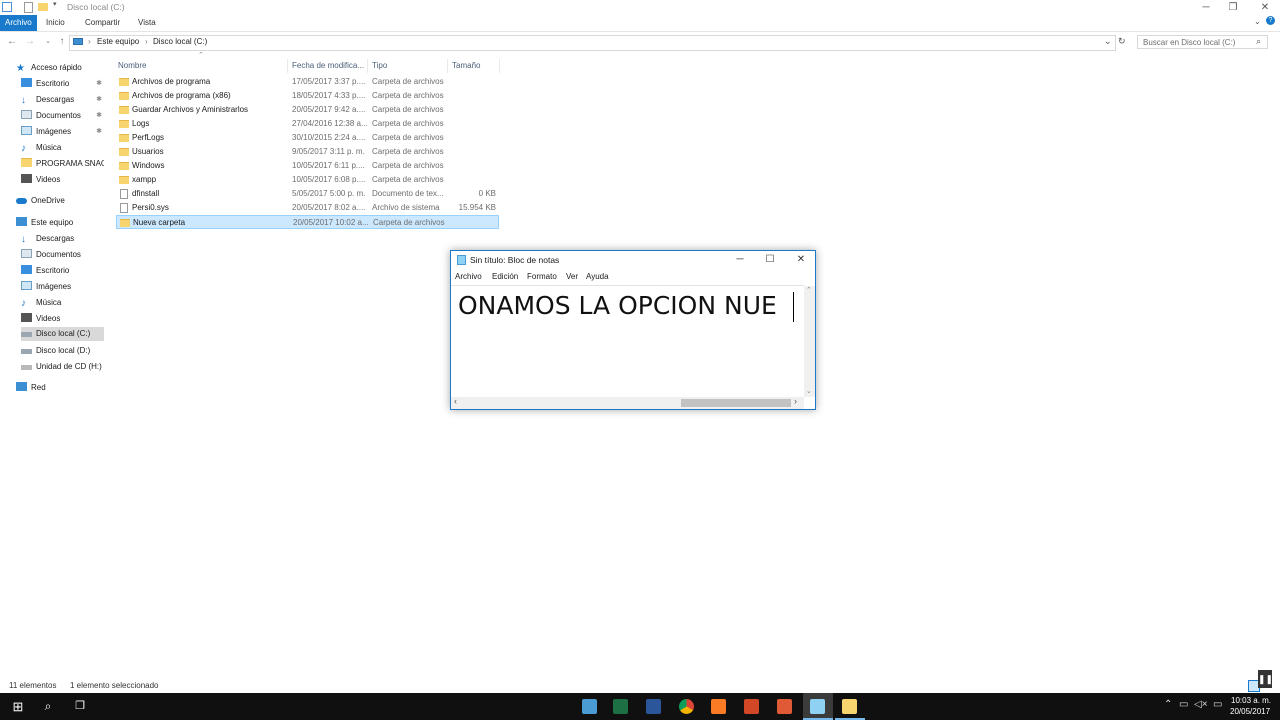  What do you see at coordinates (12, 42) in the screenshot?
I see `back-arrow-icon: ←` at bounding box center [12, 42].